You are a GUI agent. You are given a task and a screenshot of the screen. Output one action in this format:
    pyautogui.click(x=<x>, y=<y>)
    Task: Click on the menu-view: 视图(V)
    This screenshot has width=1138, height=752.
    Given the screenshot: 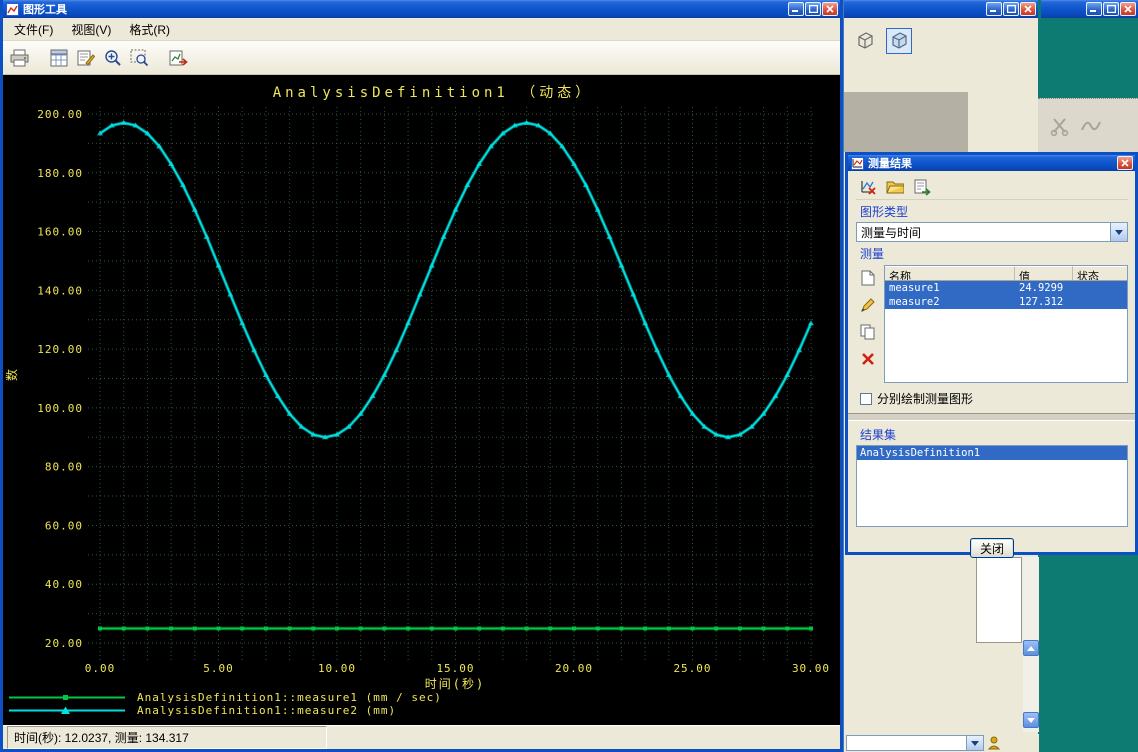 What is the action you would take?
    pyautogui.click(x=91, y=29)
    